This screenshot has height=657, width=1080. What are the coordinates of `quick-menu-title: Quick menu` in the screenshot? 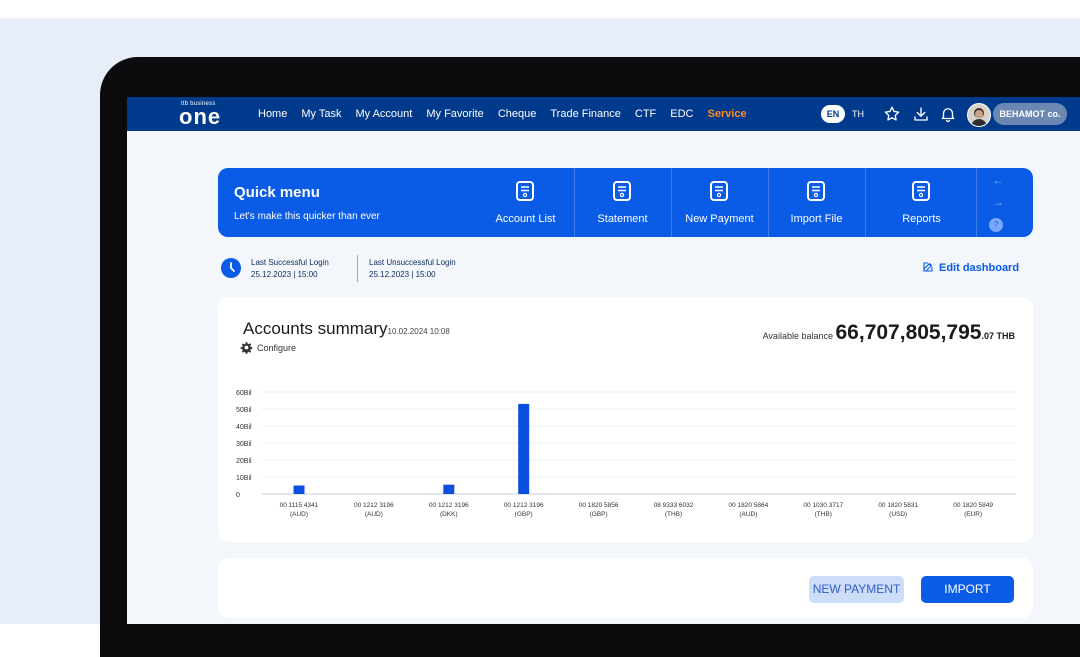 It's located at (277, 192).